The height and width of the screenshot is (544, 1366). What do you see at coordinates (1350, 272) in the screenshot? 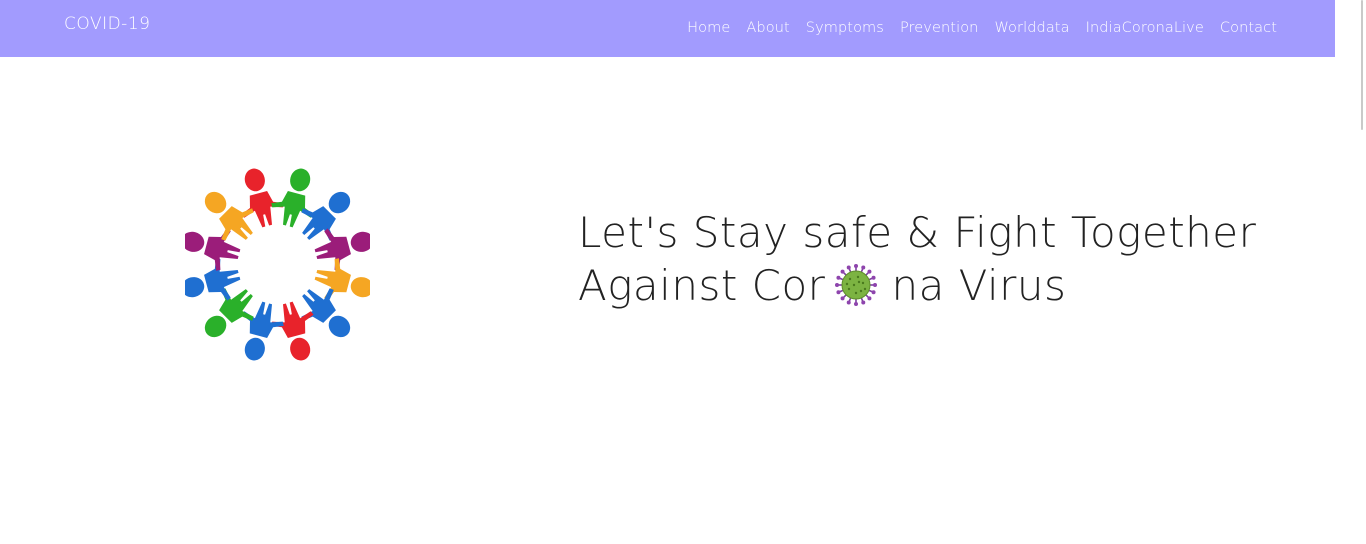
I see `page-scrollbar` at bounding box center [1350, 272].